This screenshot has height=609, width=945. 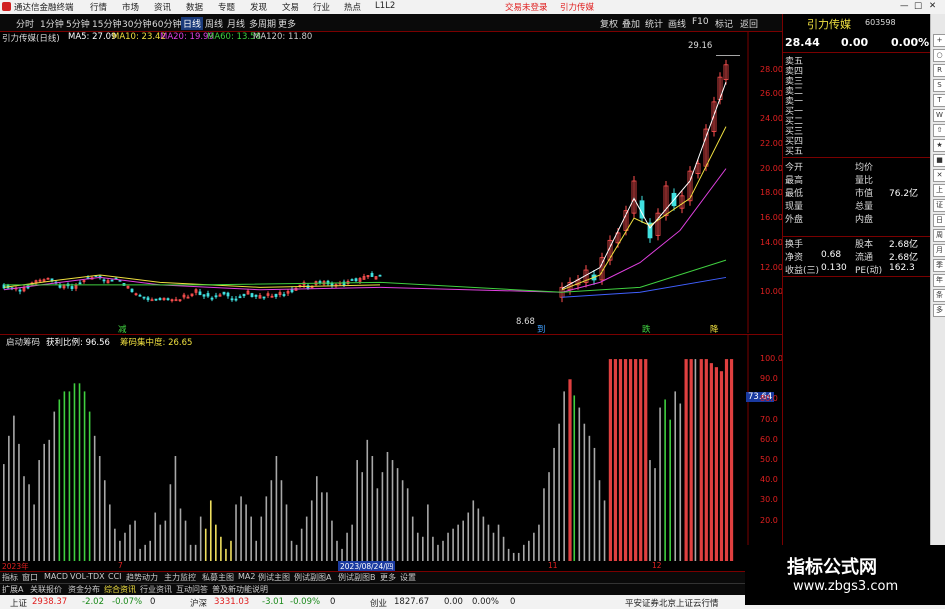 What do you see at coordinates (180, 577) in the screenshot?
I see `tab-main-monitor: 主力监控` at bounding box center [180, 577].